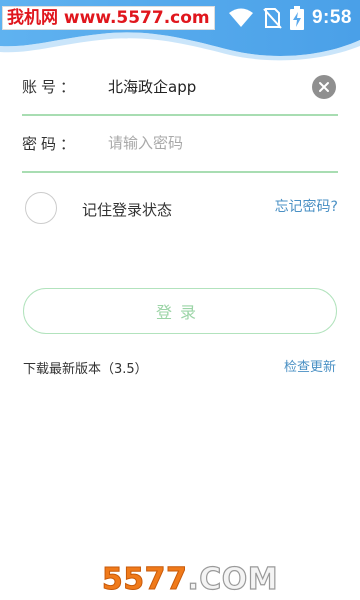 The height and width of the screenshot is (600, 360). Describe the element at coordinates (306, 206) in the screenshot. I see `forgot-password-link: 忘记密码?` at that location.